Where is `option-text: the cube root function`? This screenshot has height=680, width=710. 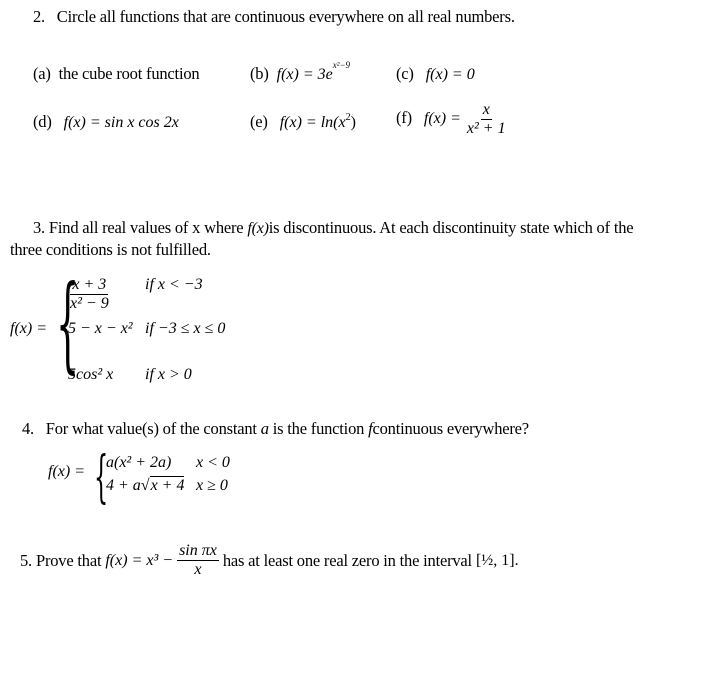 option-text: the cube root function is located at coordinates (129, 73).